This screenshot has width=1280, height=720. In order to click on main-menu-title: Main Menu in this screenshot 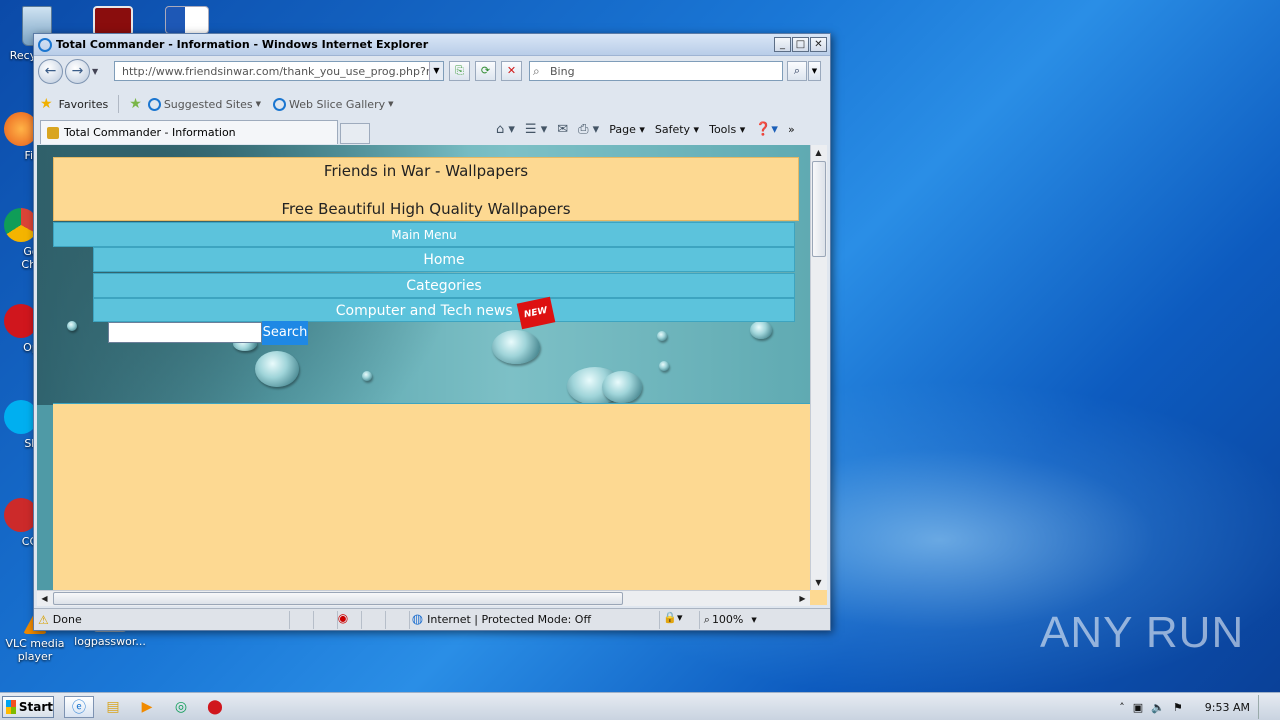, I will do `click(424, 234)`.